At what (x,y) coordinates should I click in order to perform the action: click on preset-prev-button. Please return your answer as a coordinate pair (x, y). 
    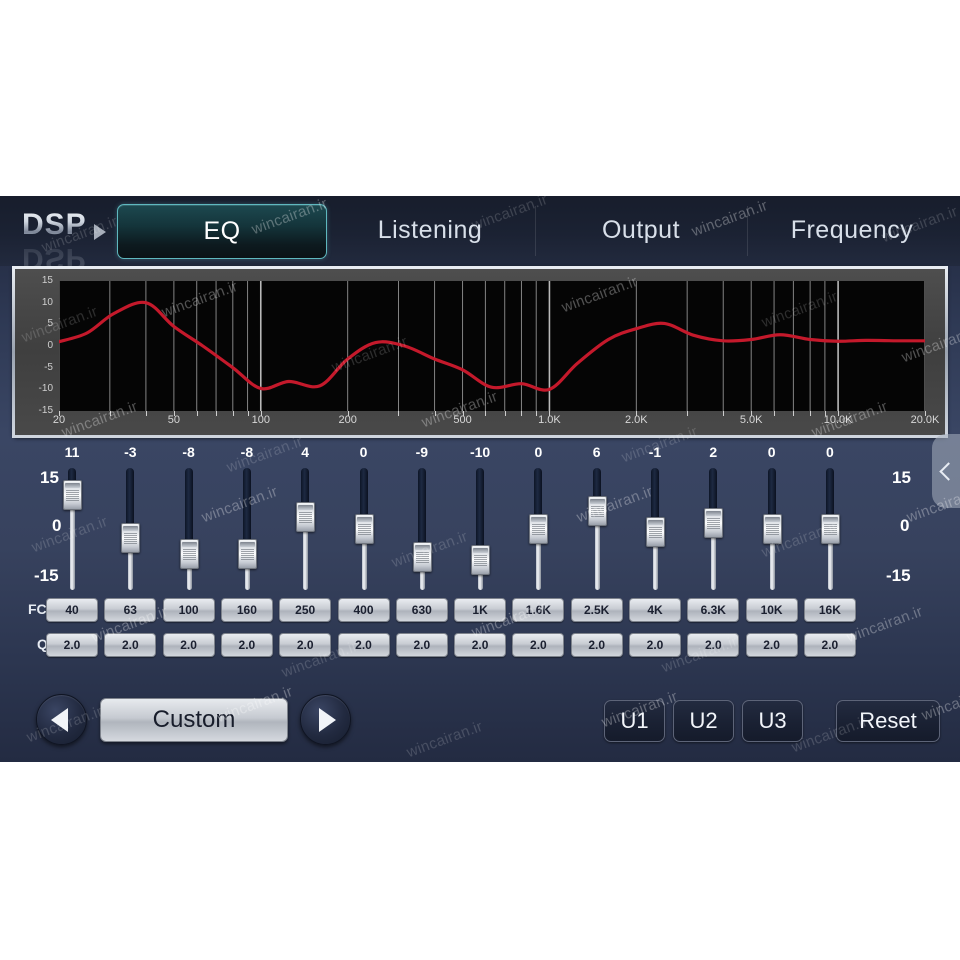
    Looking at the image, I should click on (61, 719).